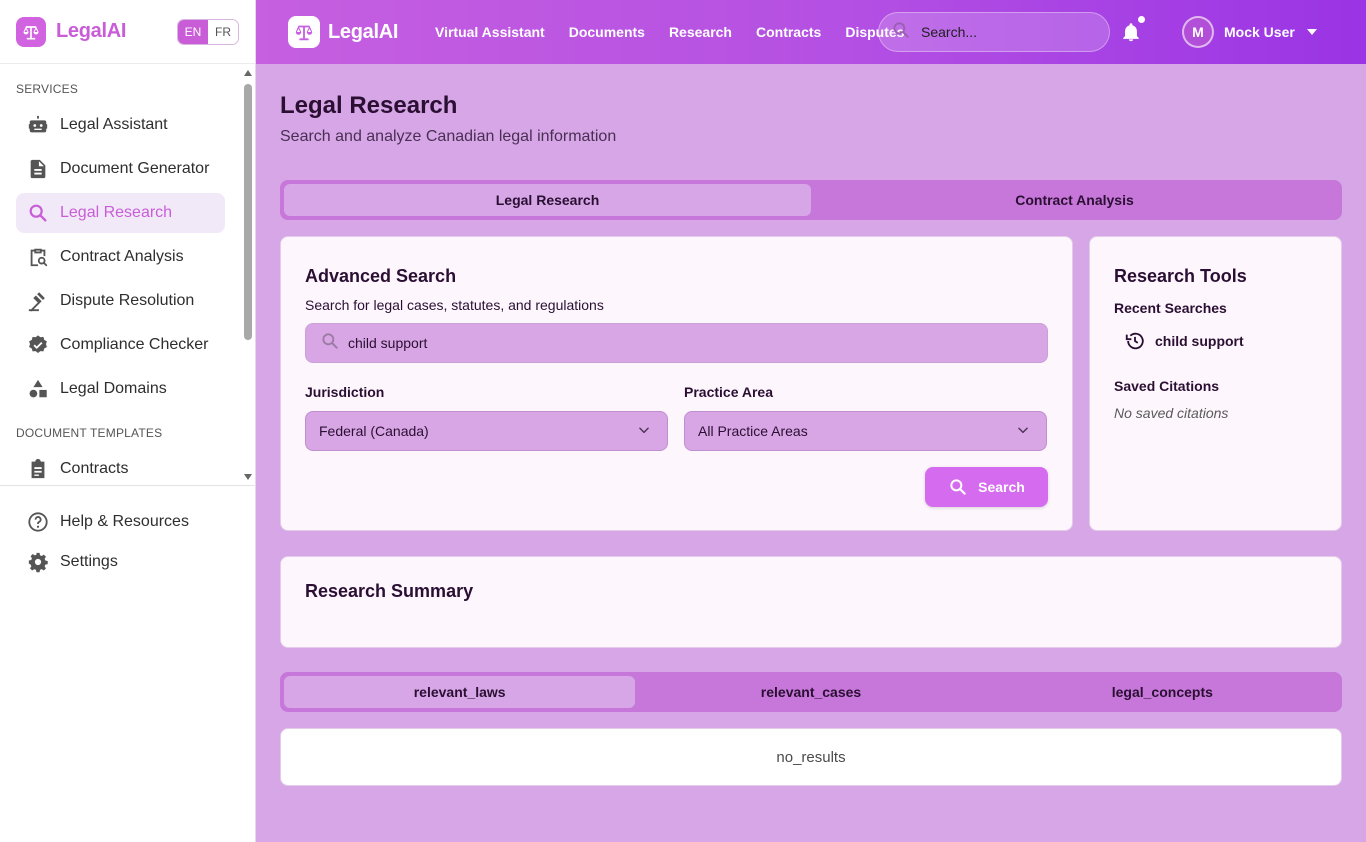 The height and width of the screenshot is (842, 1366). Describe the element at coordinates (38, 522) in the screenshot. I see `help-circle-icon` at that location.